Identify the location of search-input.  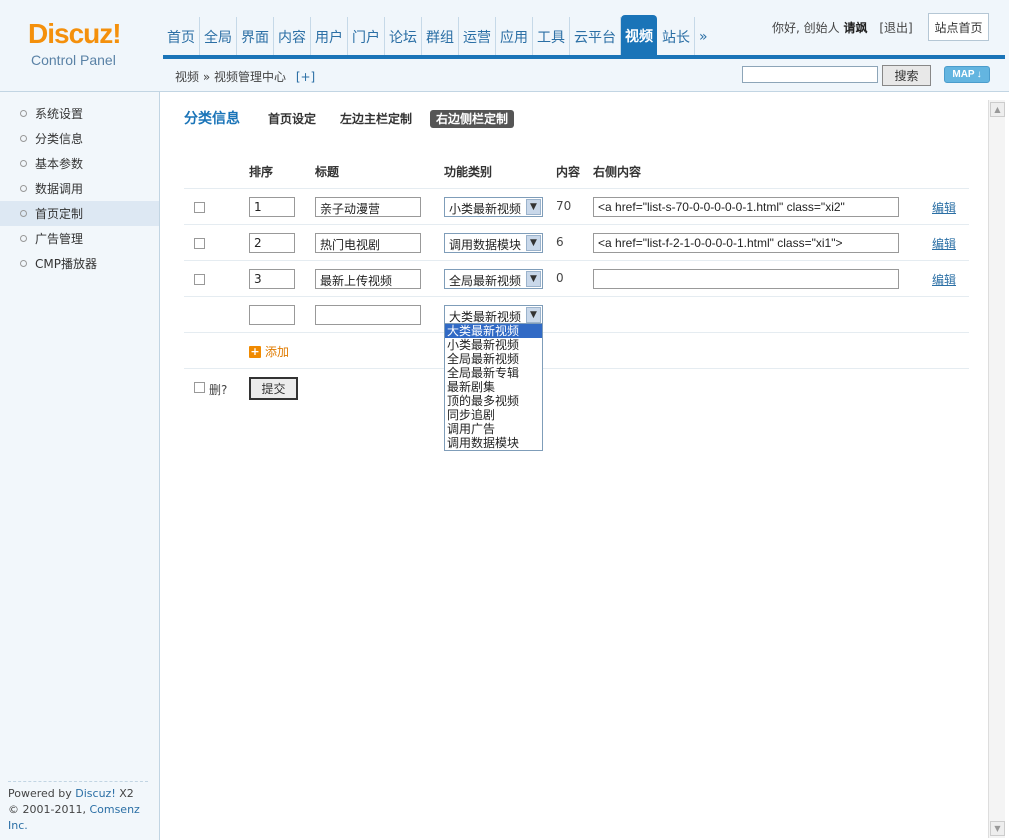
(810, 74).